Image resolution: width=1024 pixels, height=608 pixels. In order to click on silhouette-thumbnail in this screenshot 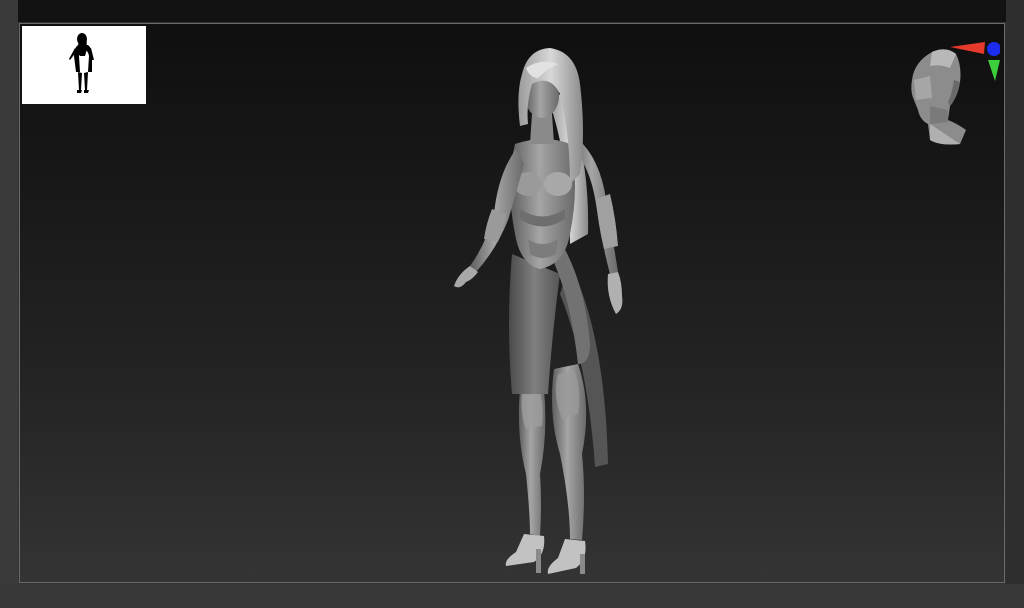, I will do `click(84, 65)`.